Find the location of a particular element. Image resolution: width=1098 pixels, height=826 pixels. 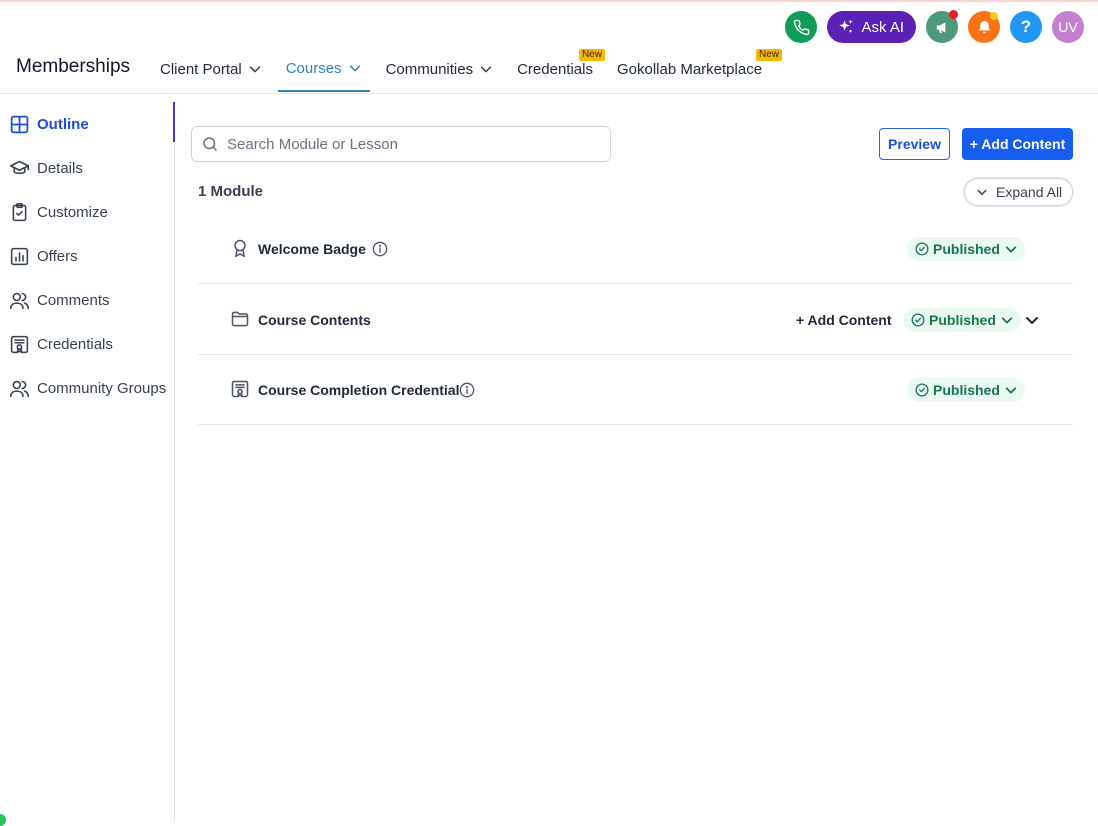

sidebar-item-credentials: Credentials is located at coordinates (87, 344).